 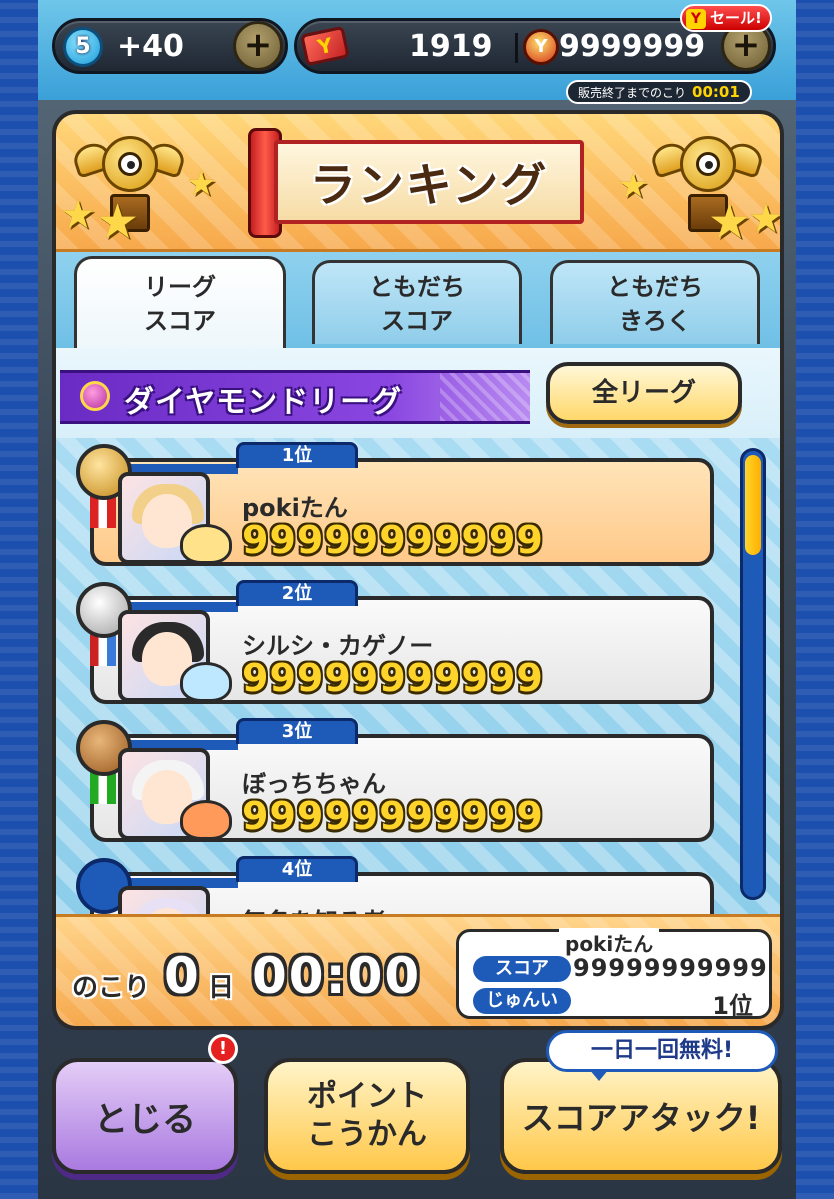 I want to click on my-score-label: スコア, so click(x=522, y=969).